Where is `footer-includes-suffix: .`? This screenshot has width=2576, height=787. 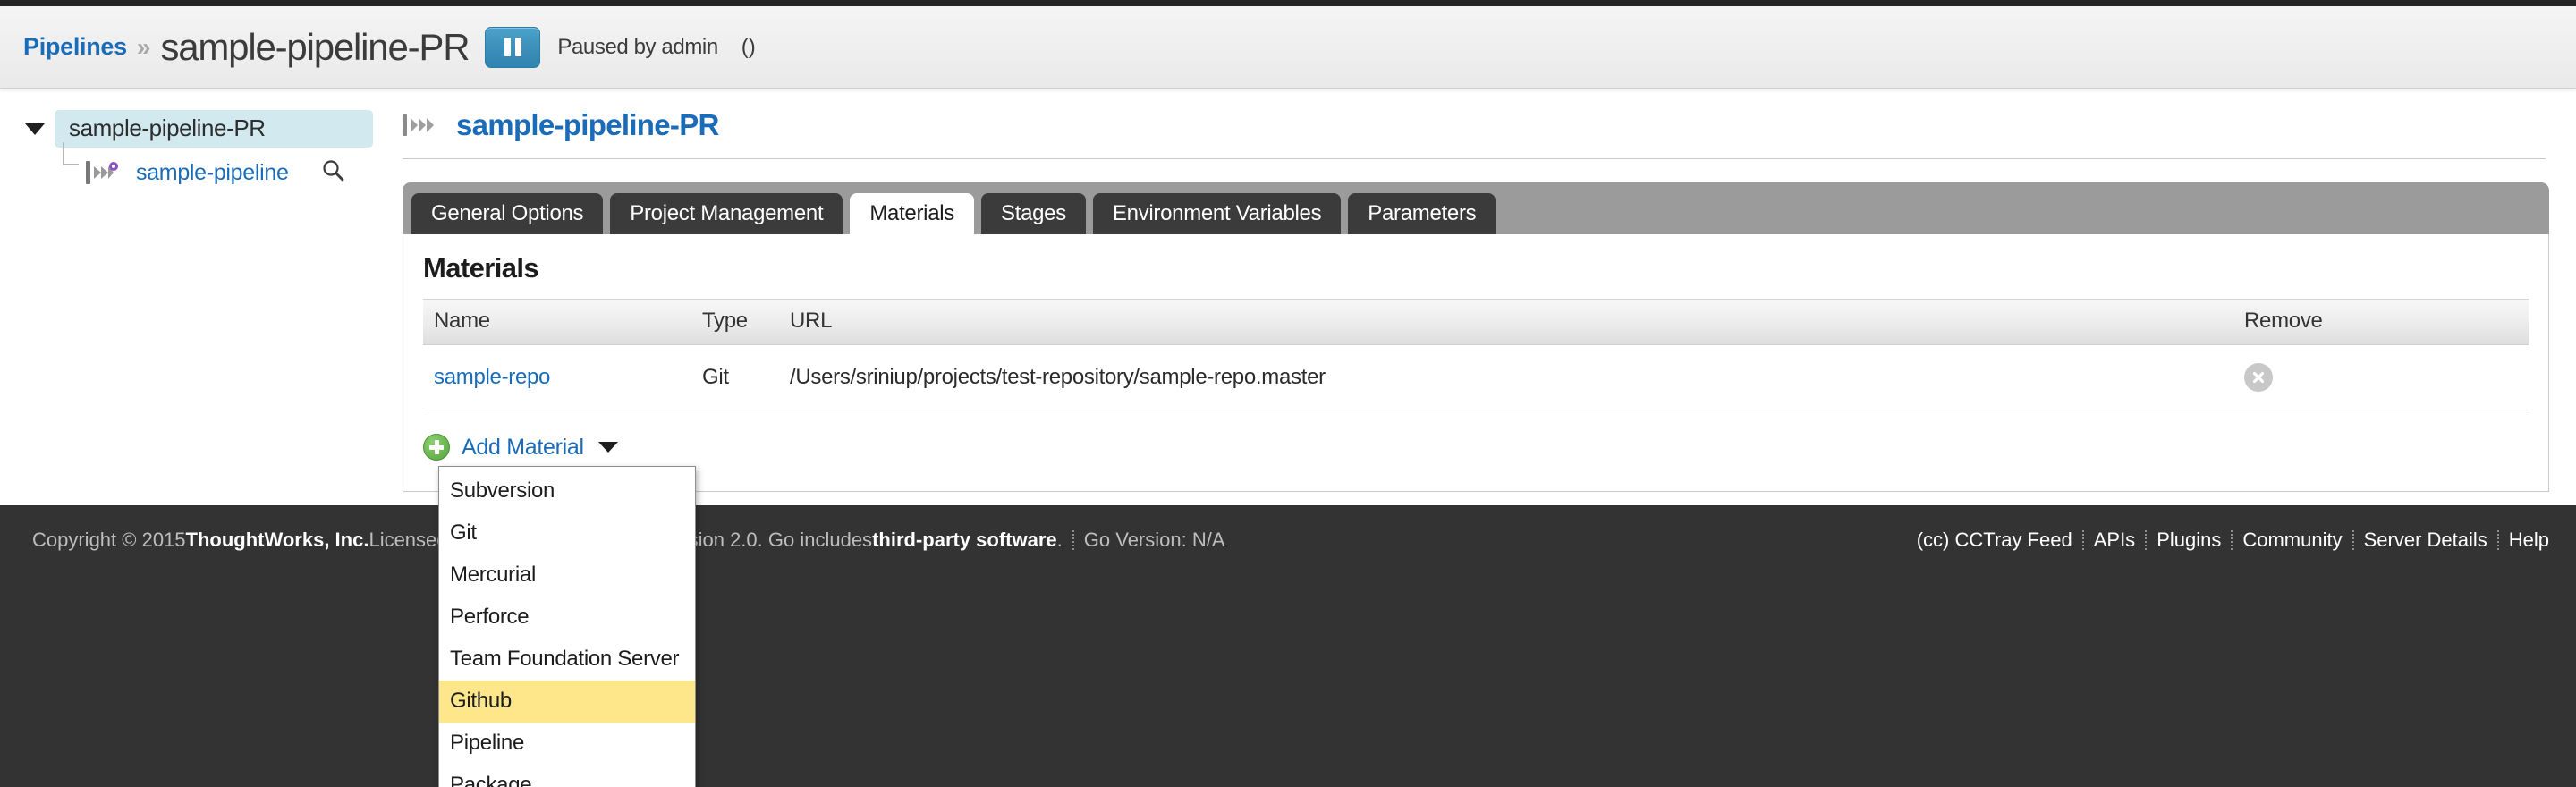
footer-includes-suffix: . is located at coordinates (1059, 540).